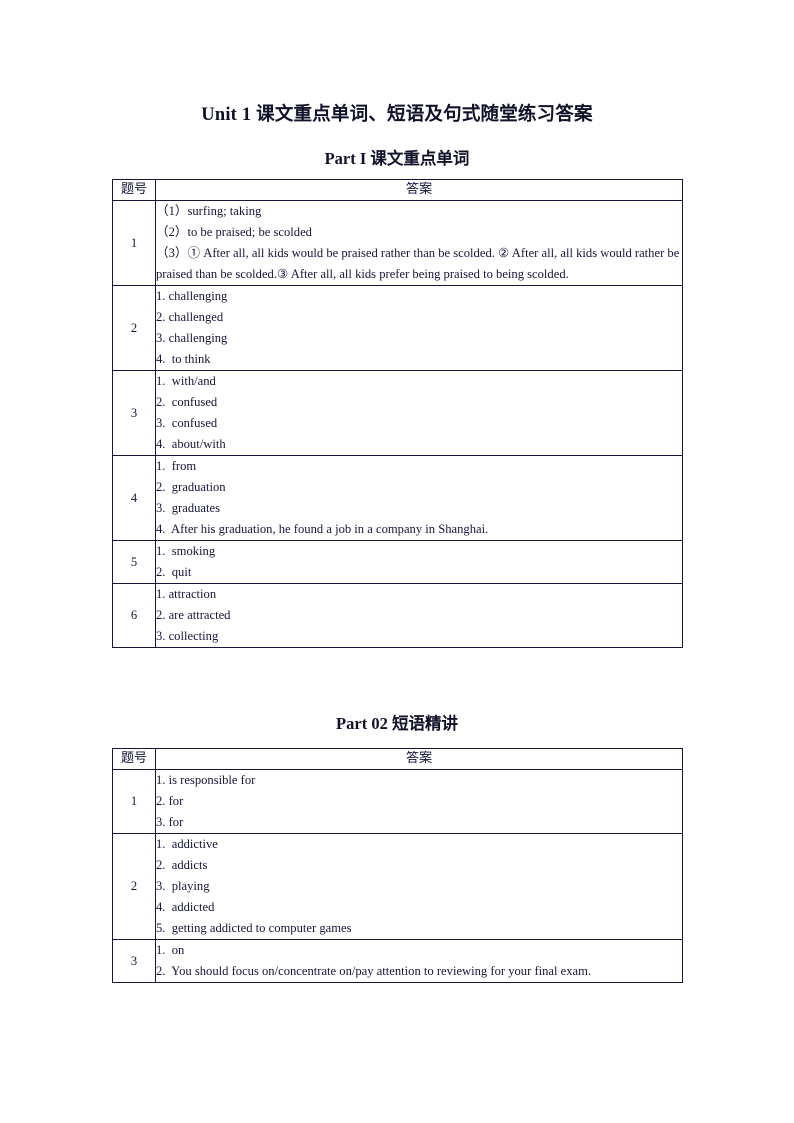  What do you see at coordinates (192, 338) in the screenshot?
I see `answer-line: 3. challenging` at bounding box center [192, 338].